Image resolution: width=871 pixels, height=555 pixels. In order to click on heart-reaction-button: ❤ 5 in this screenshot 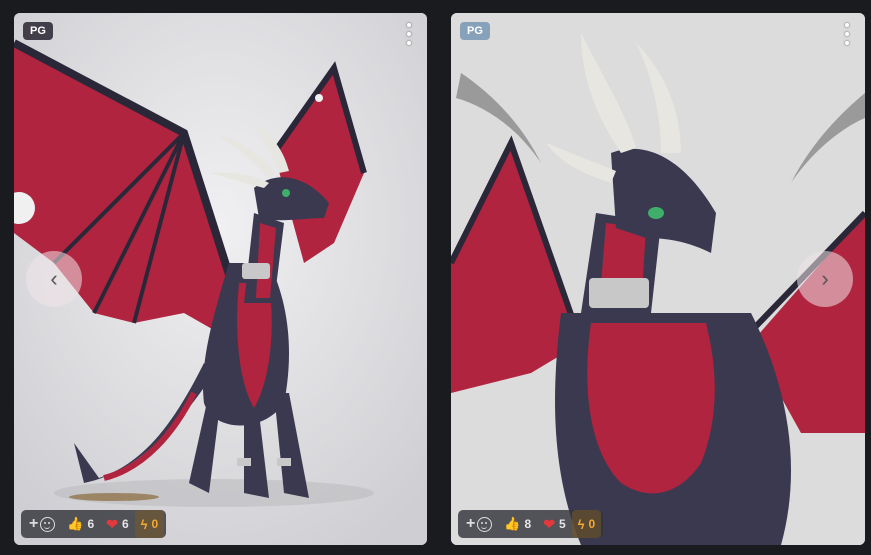, I will do `click(554, 524)`.